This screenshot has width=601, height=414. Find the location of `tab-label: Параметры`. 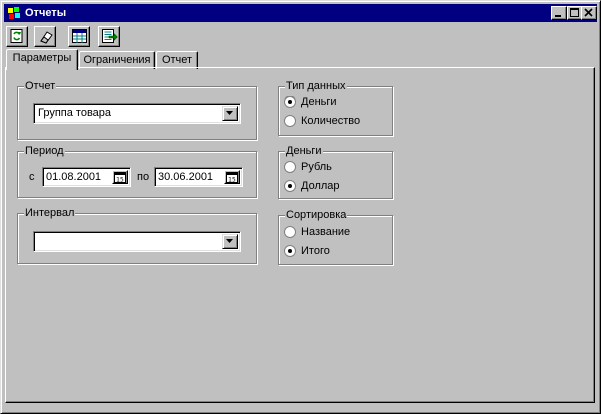

tab-label: Параметры is located at coordinates (42, 58).